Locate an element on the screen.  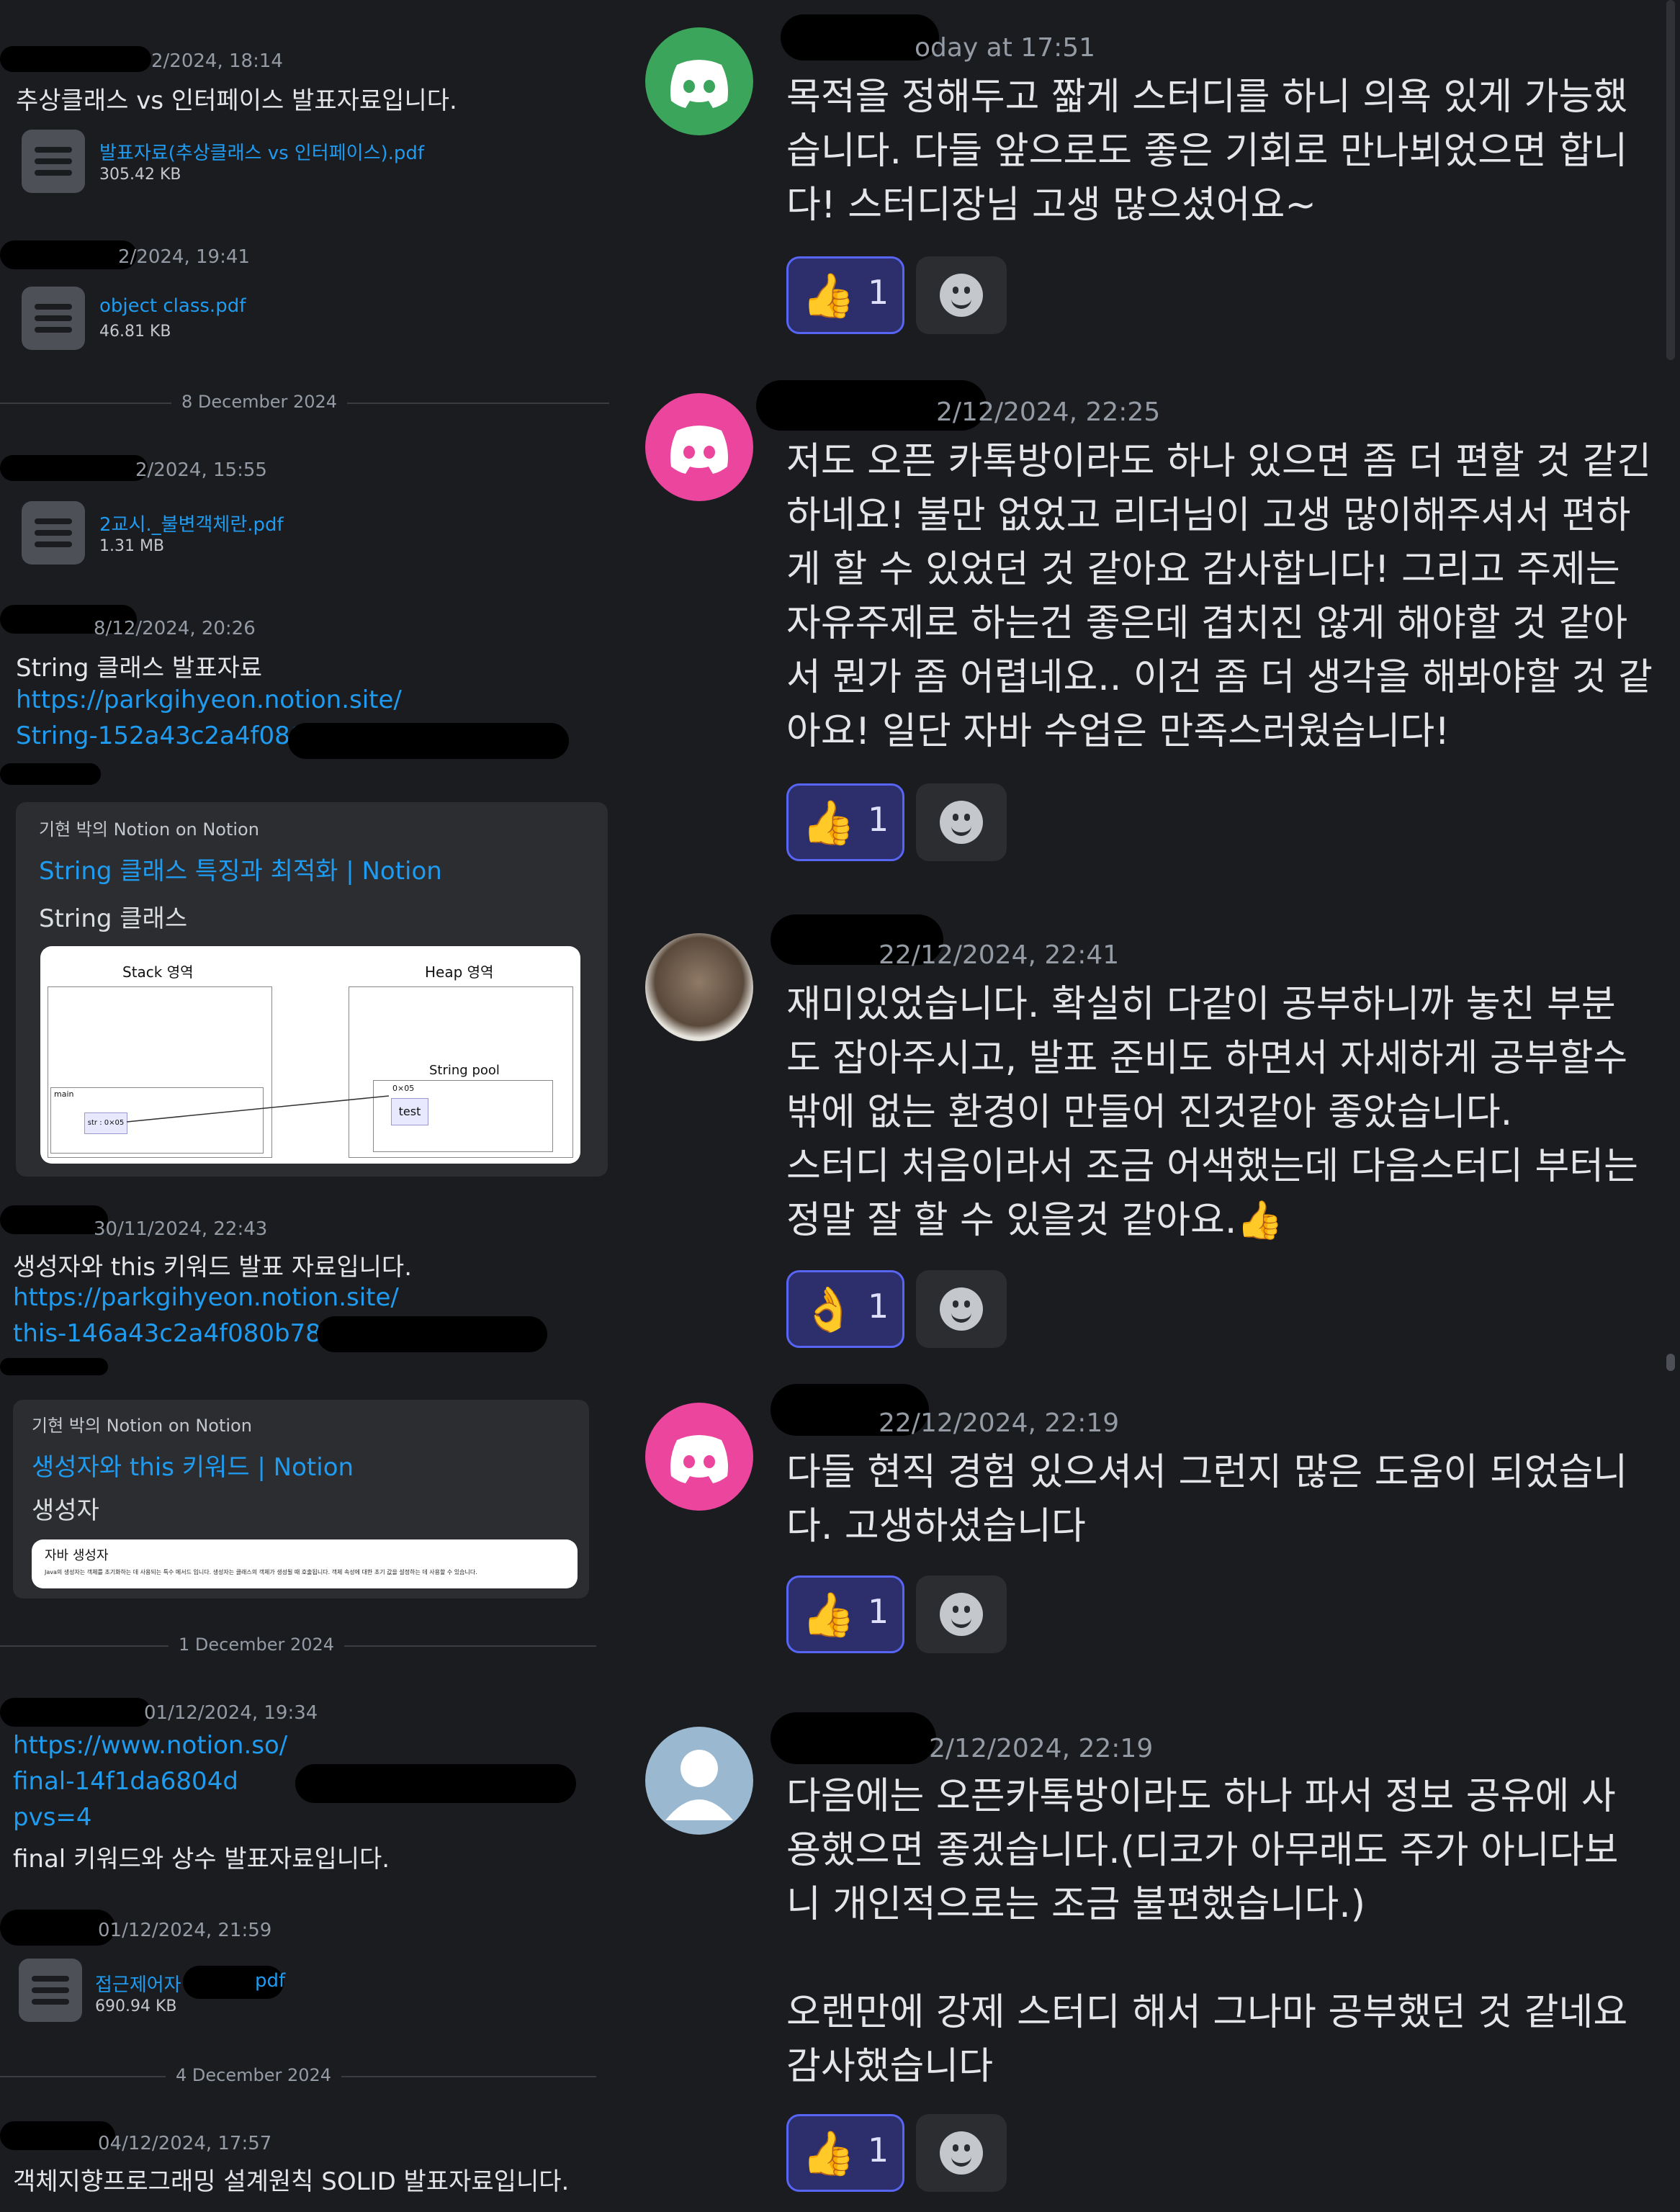
preview-title: 자바 생성자 is located at coordinates (77, 1555).